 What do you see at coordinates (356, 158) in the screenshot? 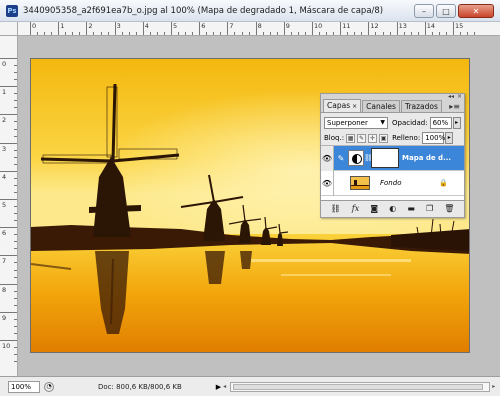
I see `adjustment-layer-icon` at bounding box center [356, 158].